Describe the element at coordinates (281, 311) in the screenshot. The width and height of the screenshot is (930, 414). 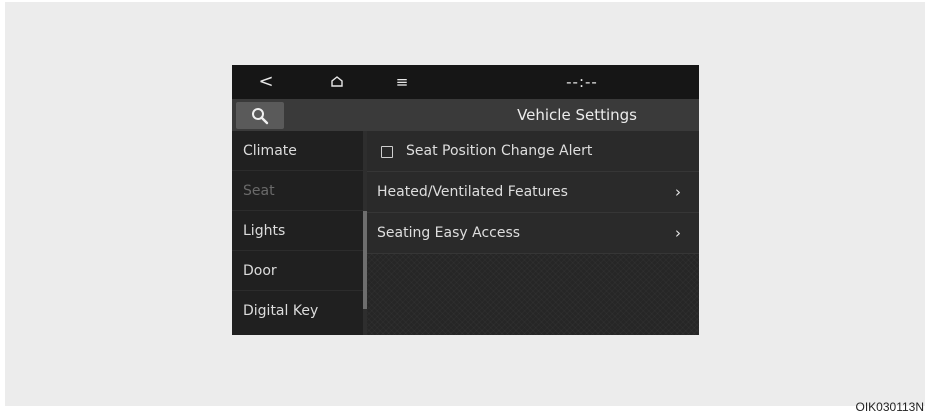
I see `sidebar-item-label: Digital Key` at that location.